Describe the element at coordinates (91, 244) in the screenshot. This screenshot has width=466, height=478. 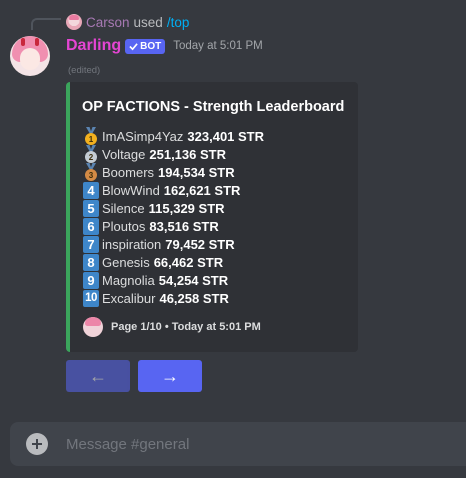
I see `rank-keycap-icon: 7` at that location.